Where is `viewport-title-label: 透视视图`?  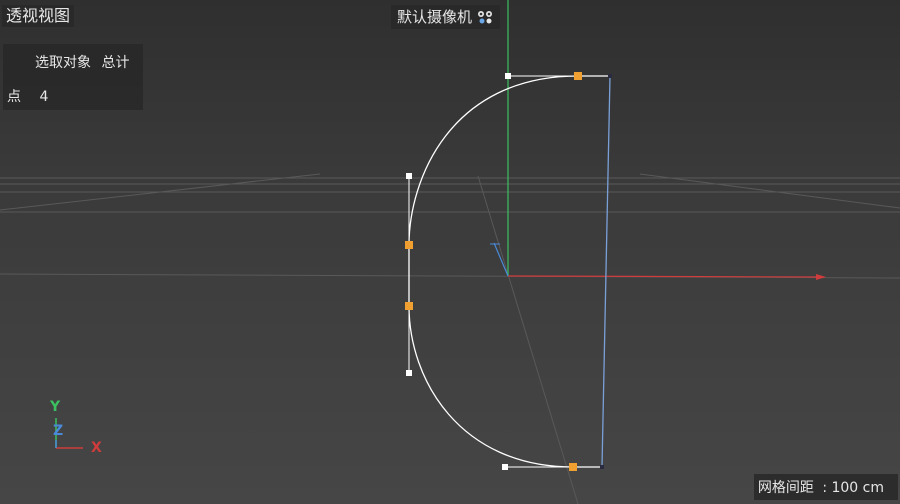
viewport-title-label: 透视视图 is located at coordinates (38, 15).